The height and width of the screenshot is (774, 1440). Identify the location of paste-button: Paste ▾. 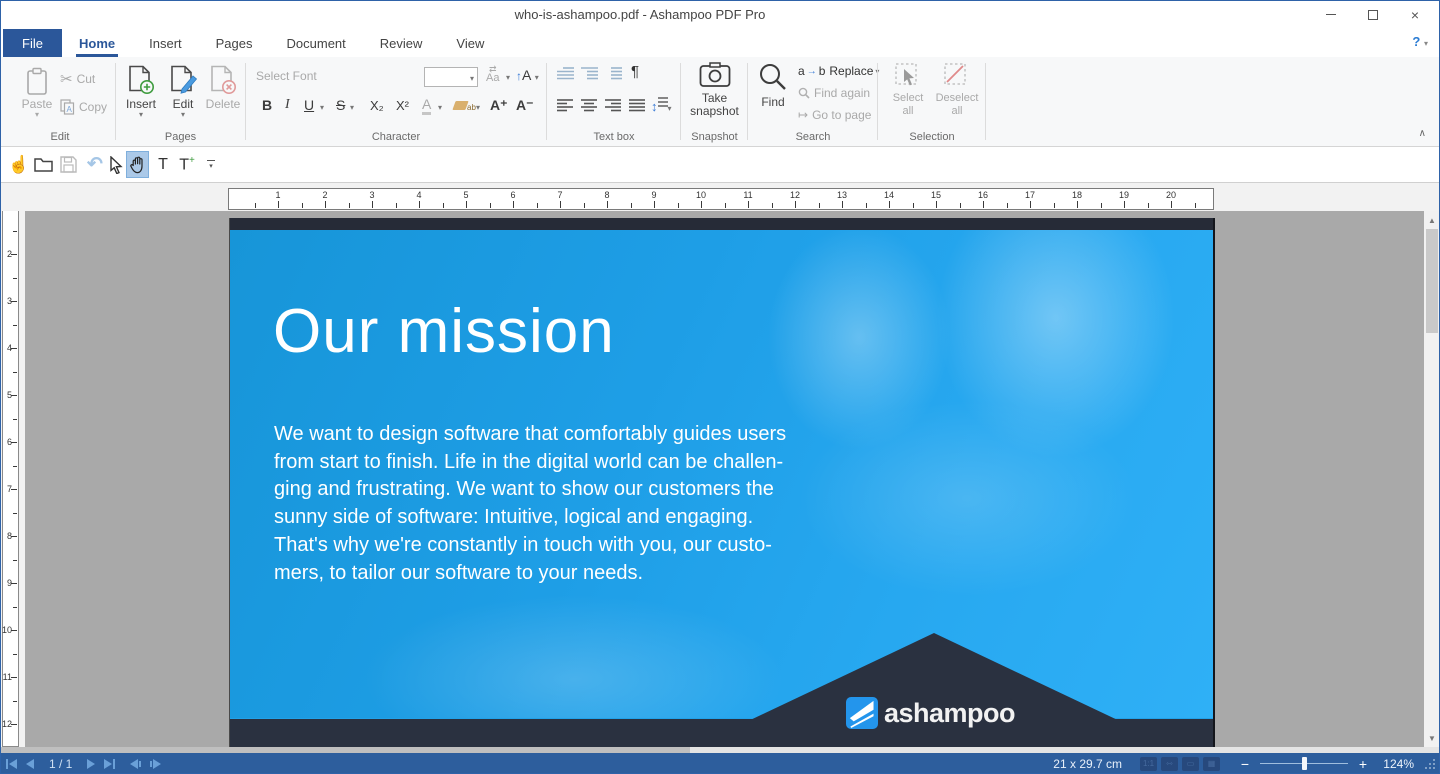
(37, 90).